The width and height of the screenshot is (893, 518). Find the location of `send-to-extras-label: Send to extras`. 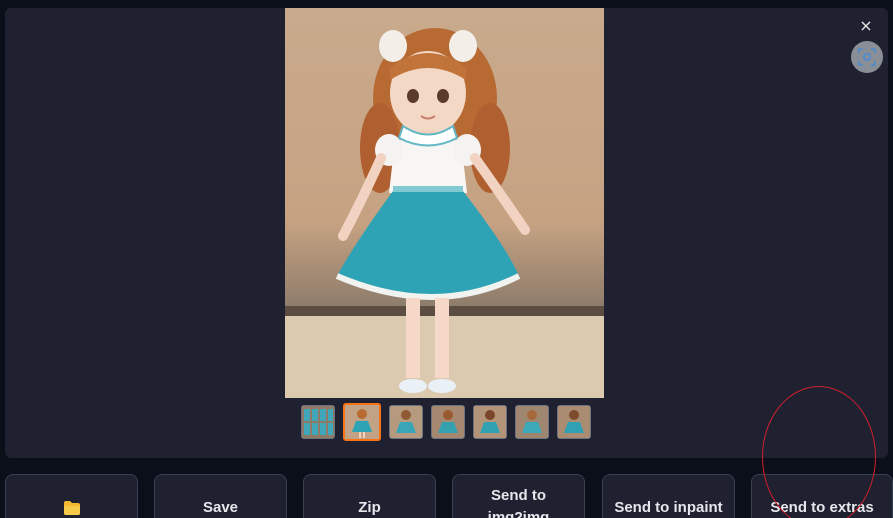

send-to-extras-label: Send to extras is located at coordinates (822, 507).